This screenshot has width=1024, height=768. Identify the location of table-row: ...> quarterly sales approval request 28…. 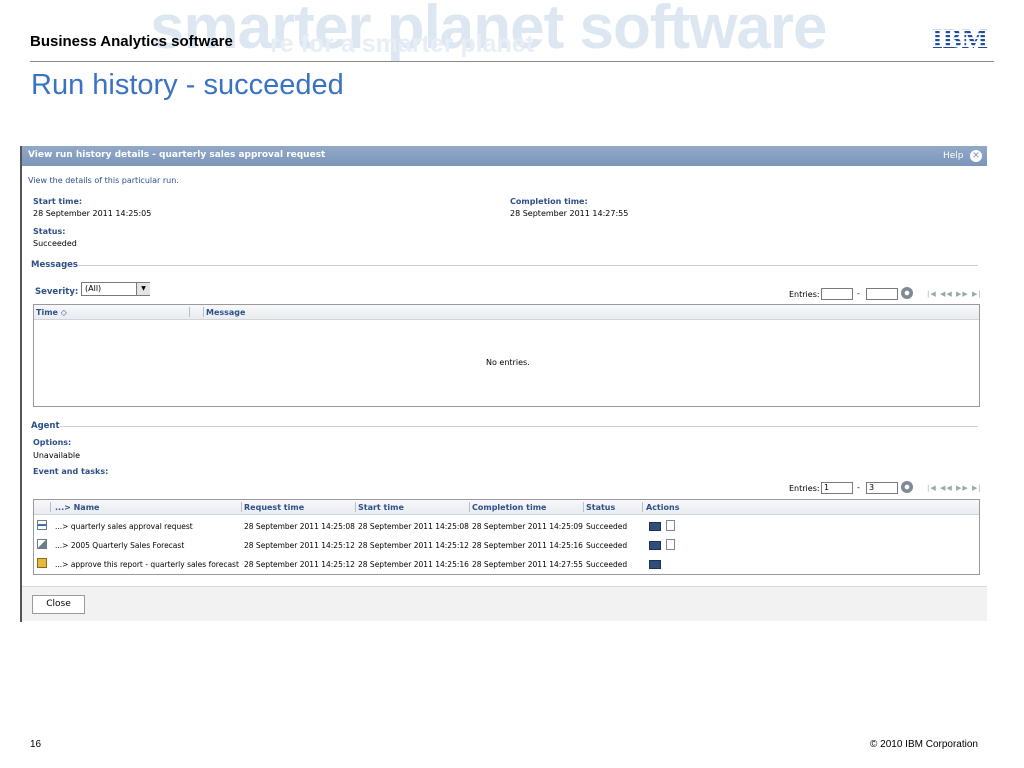
(506, 526).